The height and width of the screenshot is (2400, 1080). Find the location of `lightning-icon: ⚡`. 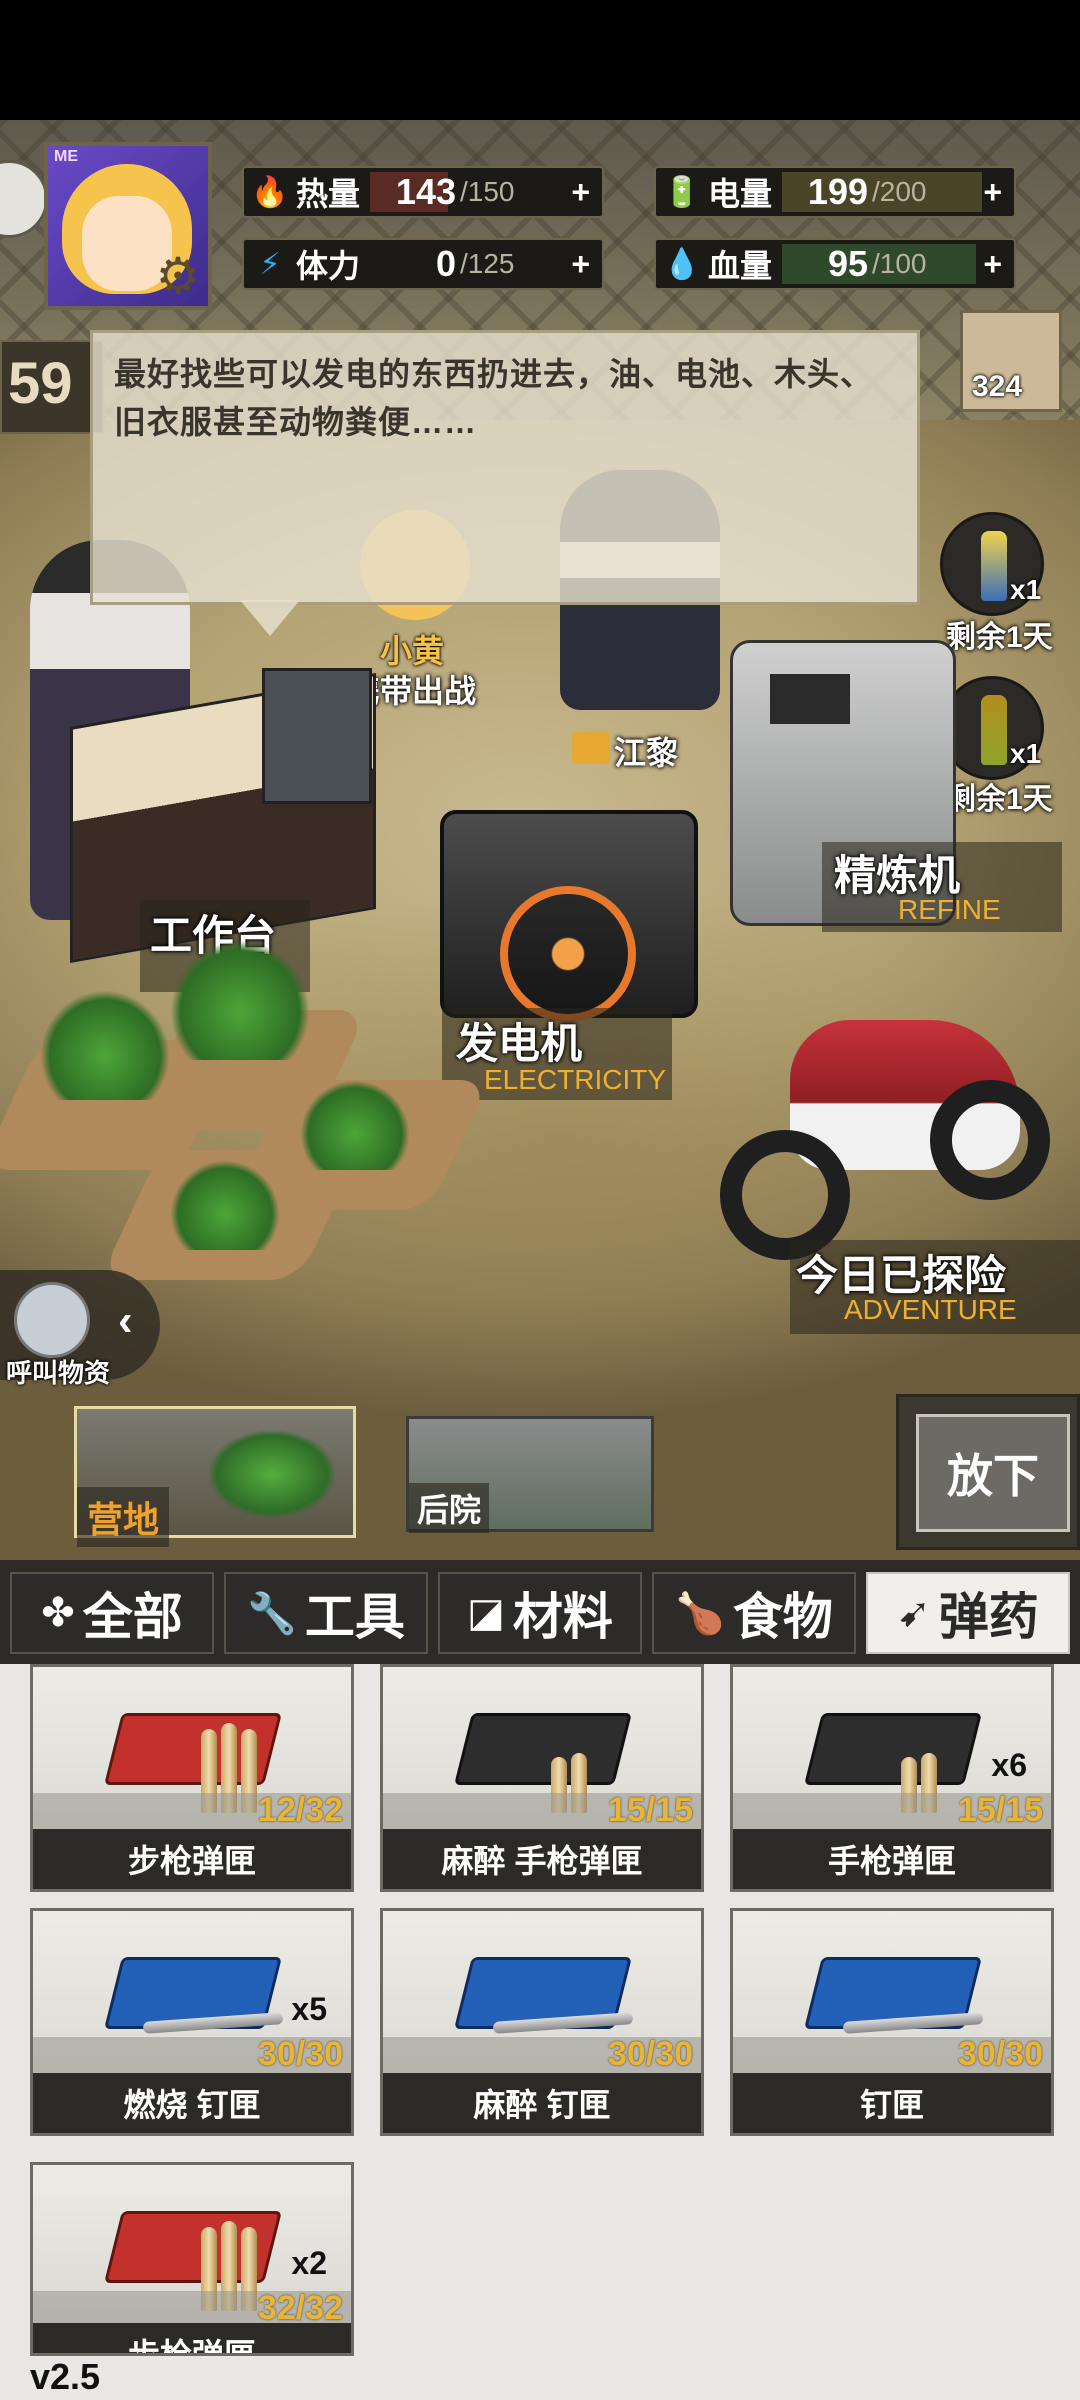

lightning-icon: ⚡ is located at coordinates (270, 264).